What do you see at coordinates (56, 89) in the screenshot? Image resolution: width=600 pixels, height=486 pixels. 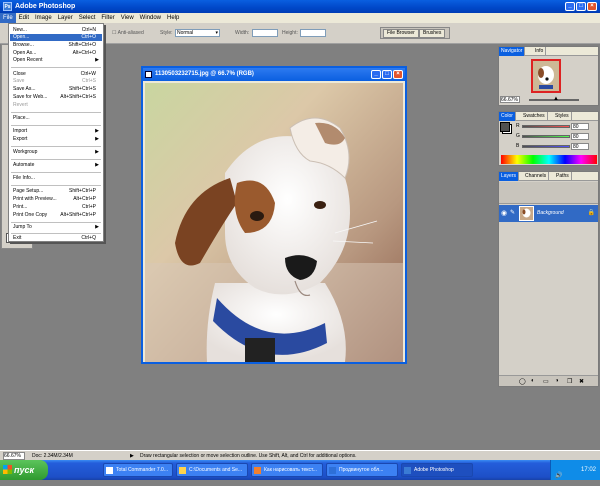 I see `menu-item-save-as: Save As... Shift+Ctrl+S` at bounding box center [56, 89].